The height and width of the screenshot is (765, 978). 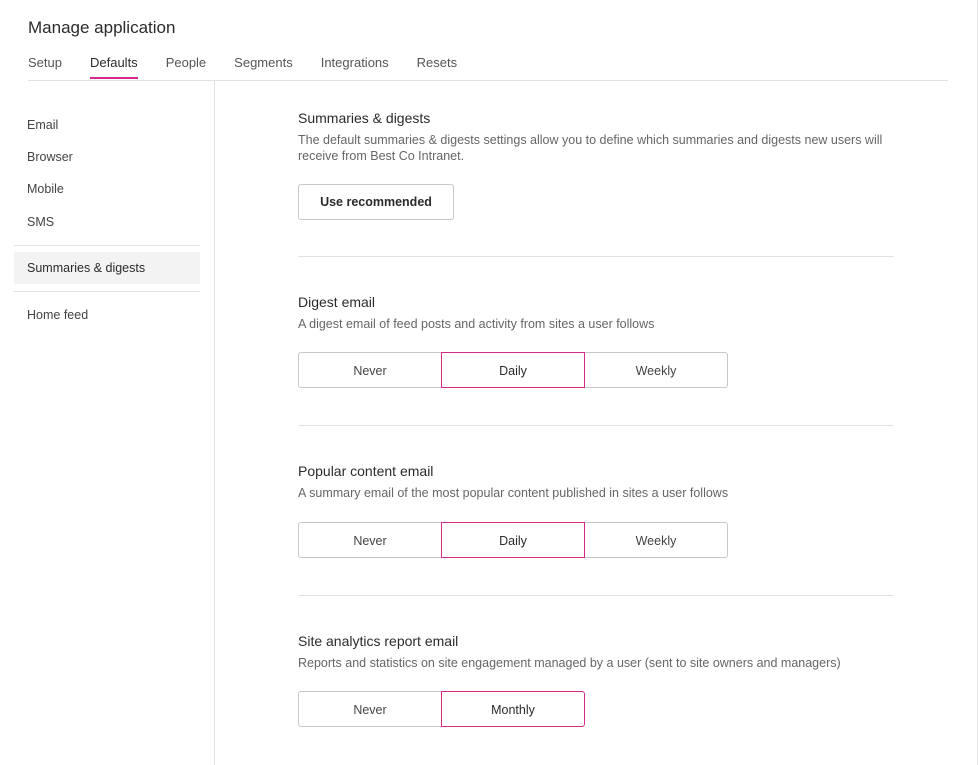 What do you see at coordinates (107, 157) in the screenshot?
I see `sidebar-item-browser: Browser` at bounding box center [107, 157].